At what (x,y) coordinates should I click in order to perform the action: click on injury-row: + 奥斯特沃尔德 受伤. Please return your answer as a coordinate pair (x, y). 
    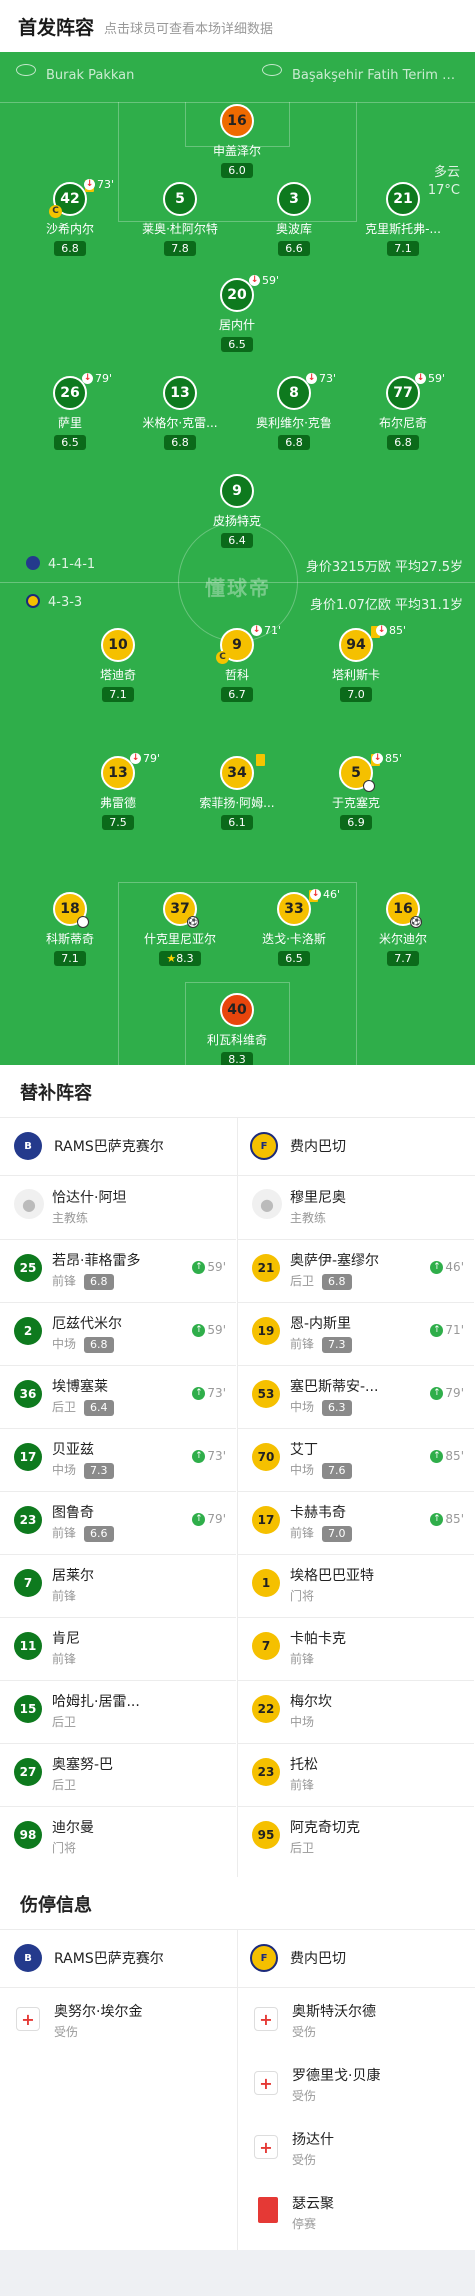
    Looking at the image, I should click on (356, 2020).